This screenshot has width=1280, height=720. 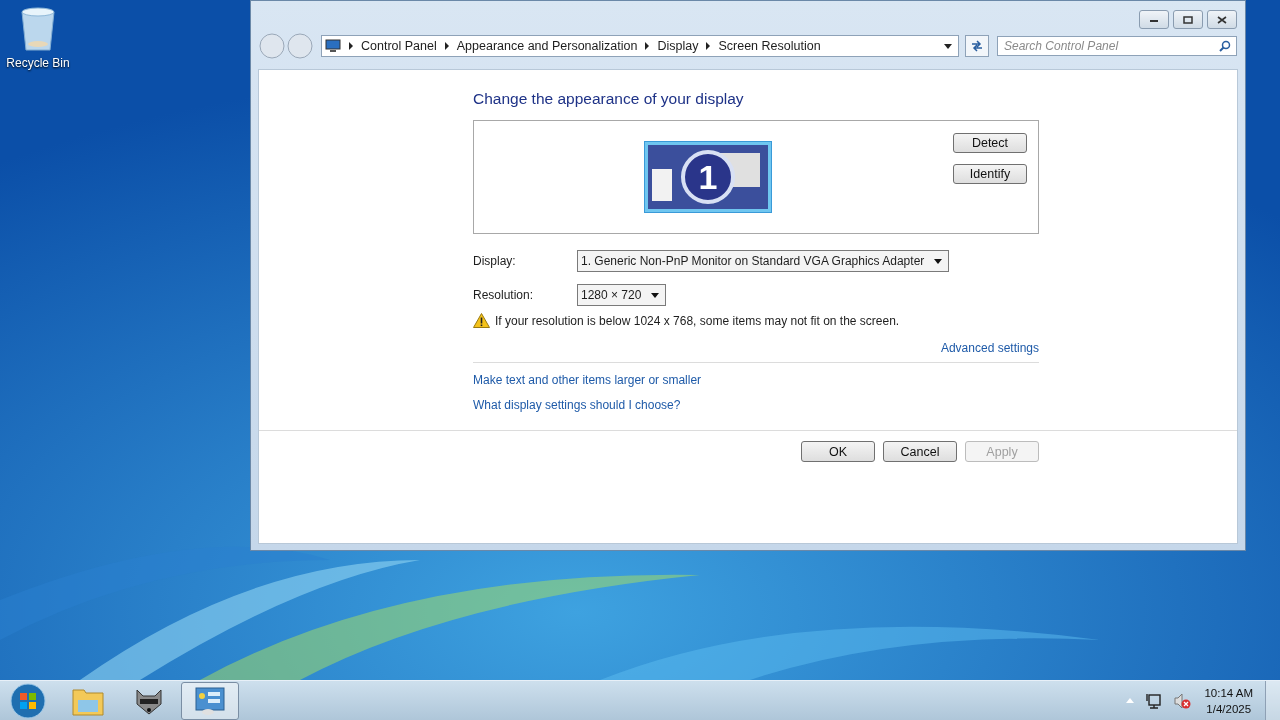 What do you see at coordinates (481, 320) in the screenshot?
I see `warning-icon` at bounding box center [481, 320].